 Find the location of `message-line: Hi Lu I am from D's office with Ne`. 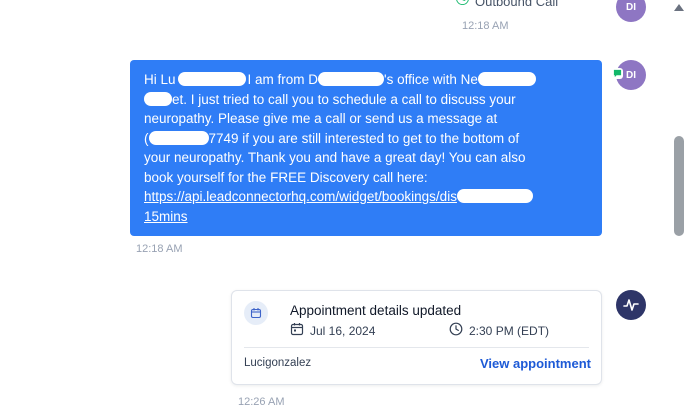

message-line: Hi Lu I am from D's office with Ne is located at coordinates (366, 80).